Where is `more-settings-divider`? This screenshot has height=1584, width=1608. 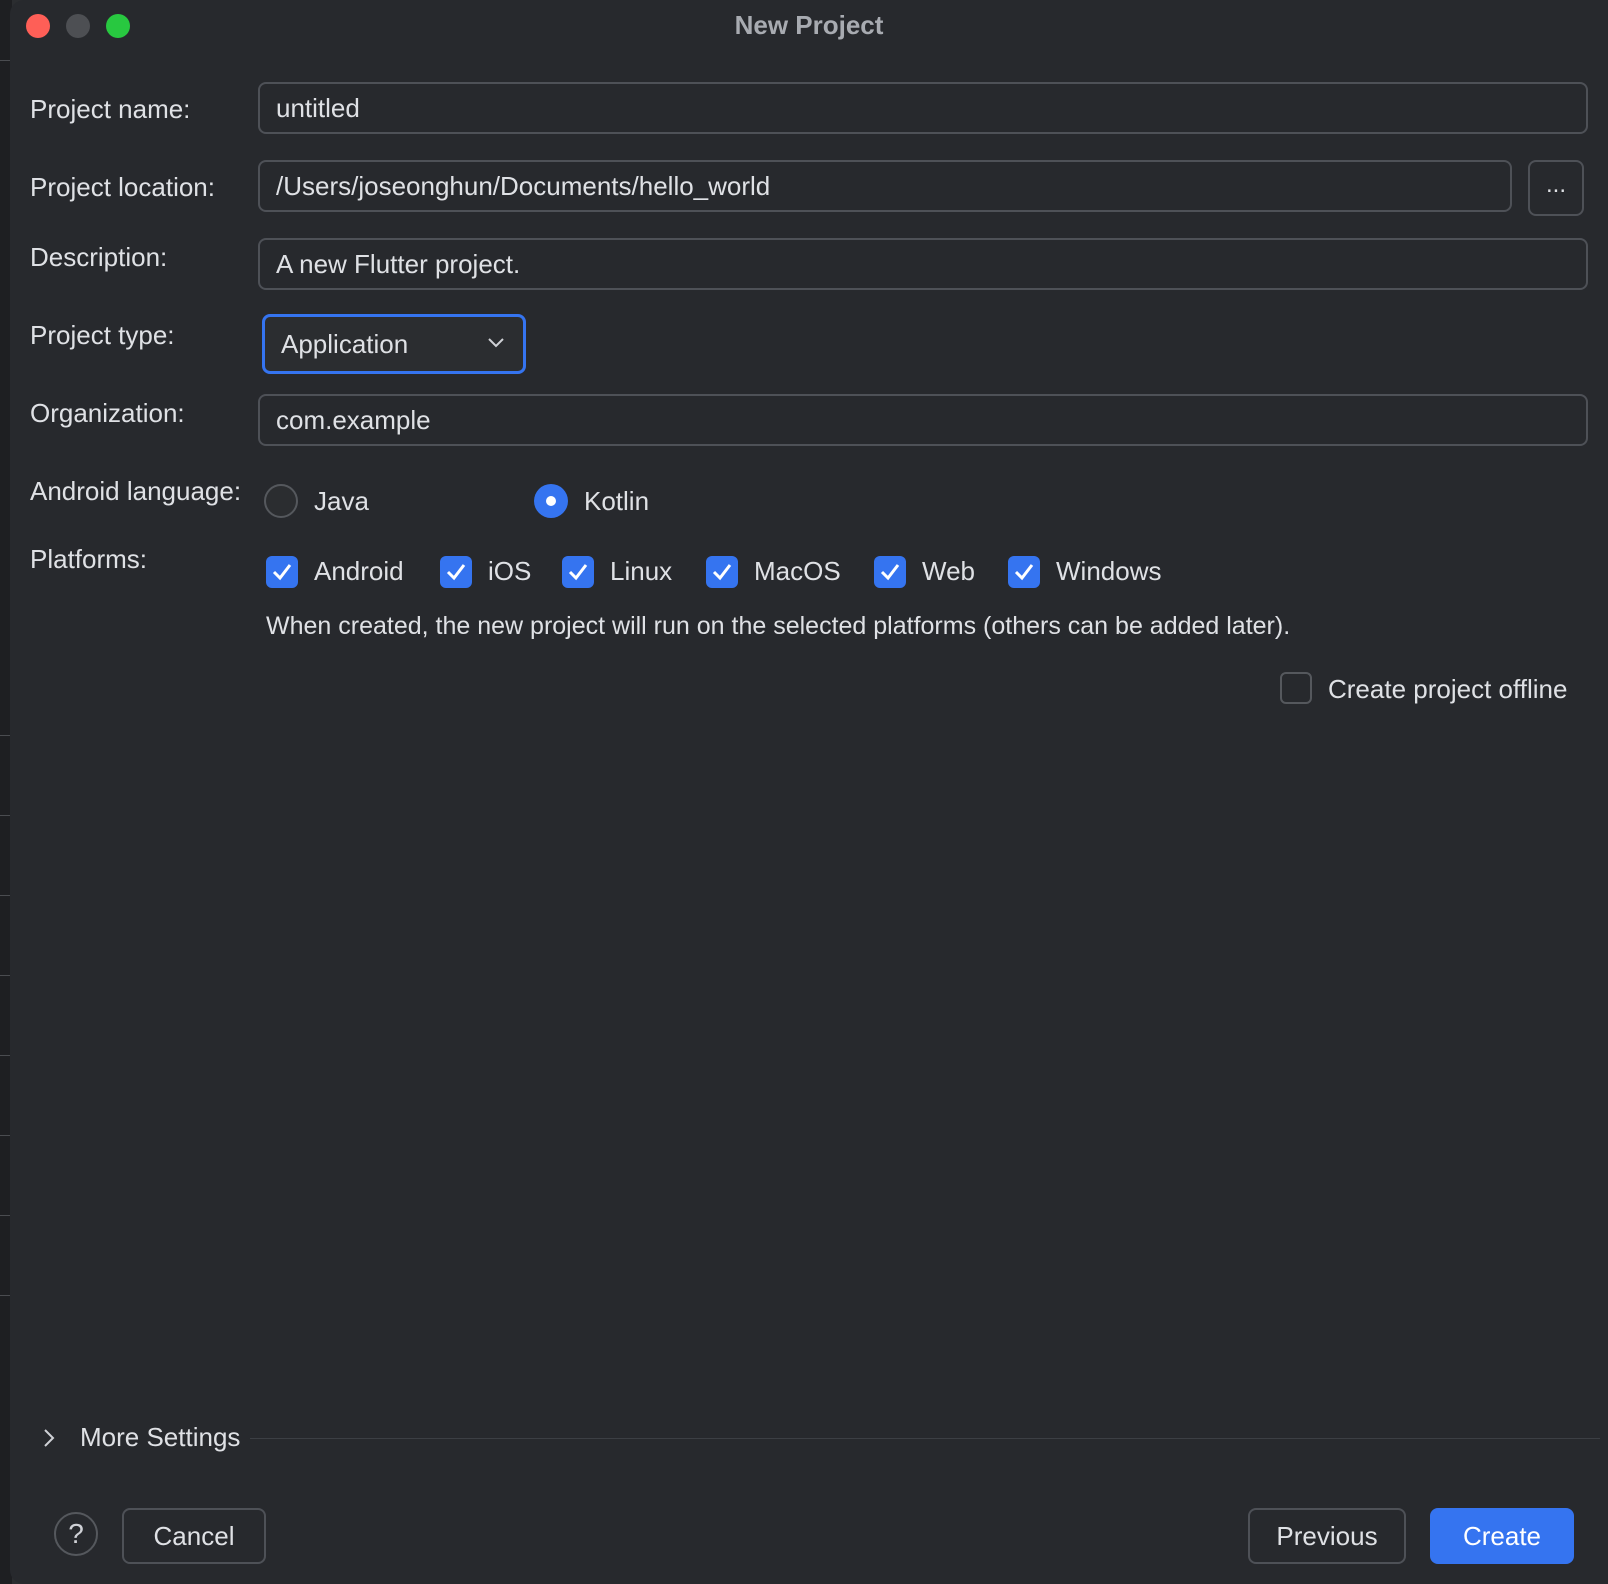
more-settings-divider is located at coordinates (925, 1438).